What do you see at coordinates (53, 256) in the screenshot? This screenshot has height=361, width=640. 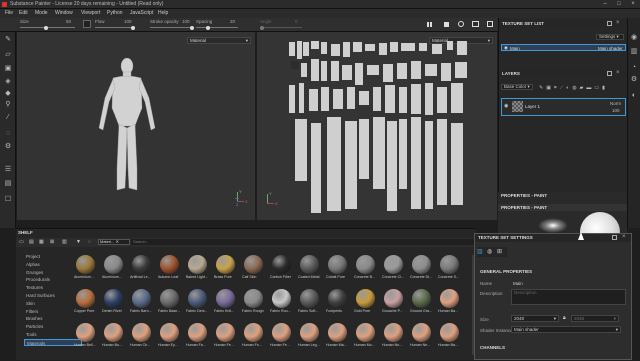 I see `shelf-category-project: Project` at bounding box center [53, 256].